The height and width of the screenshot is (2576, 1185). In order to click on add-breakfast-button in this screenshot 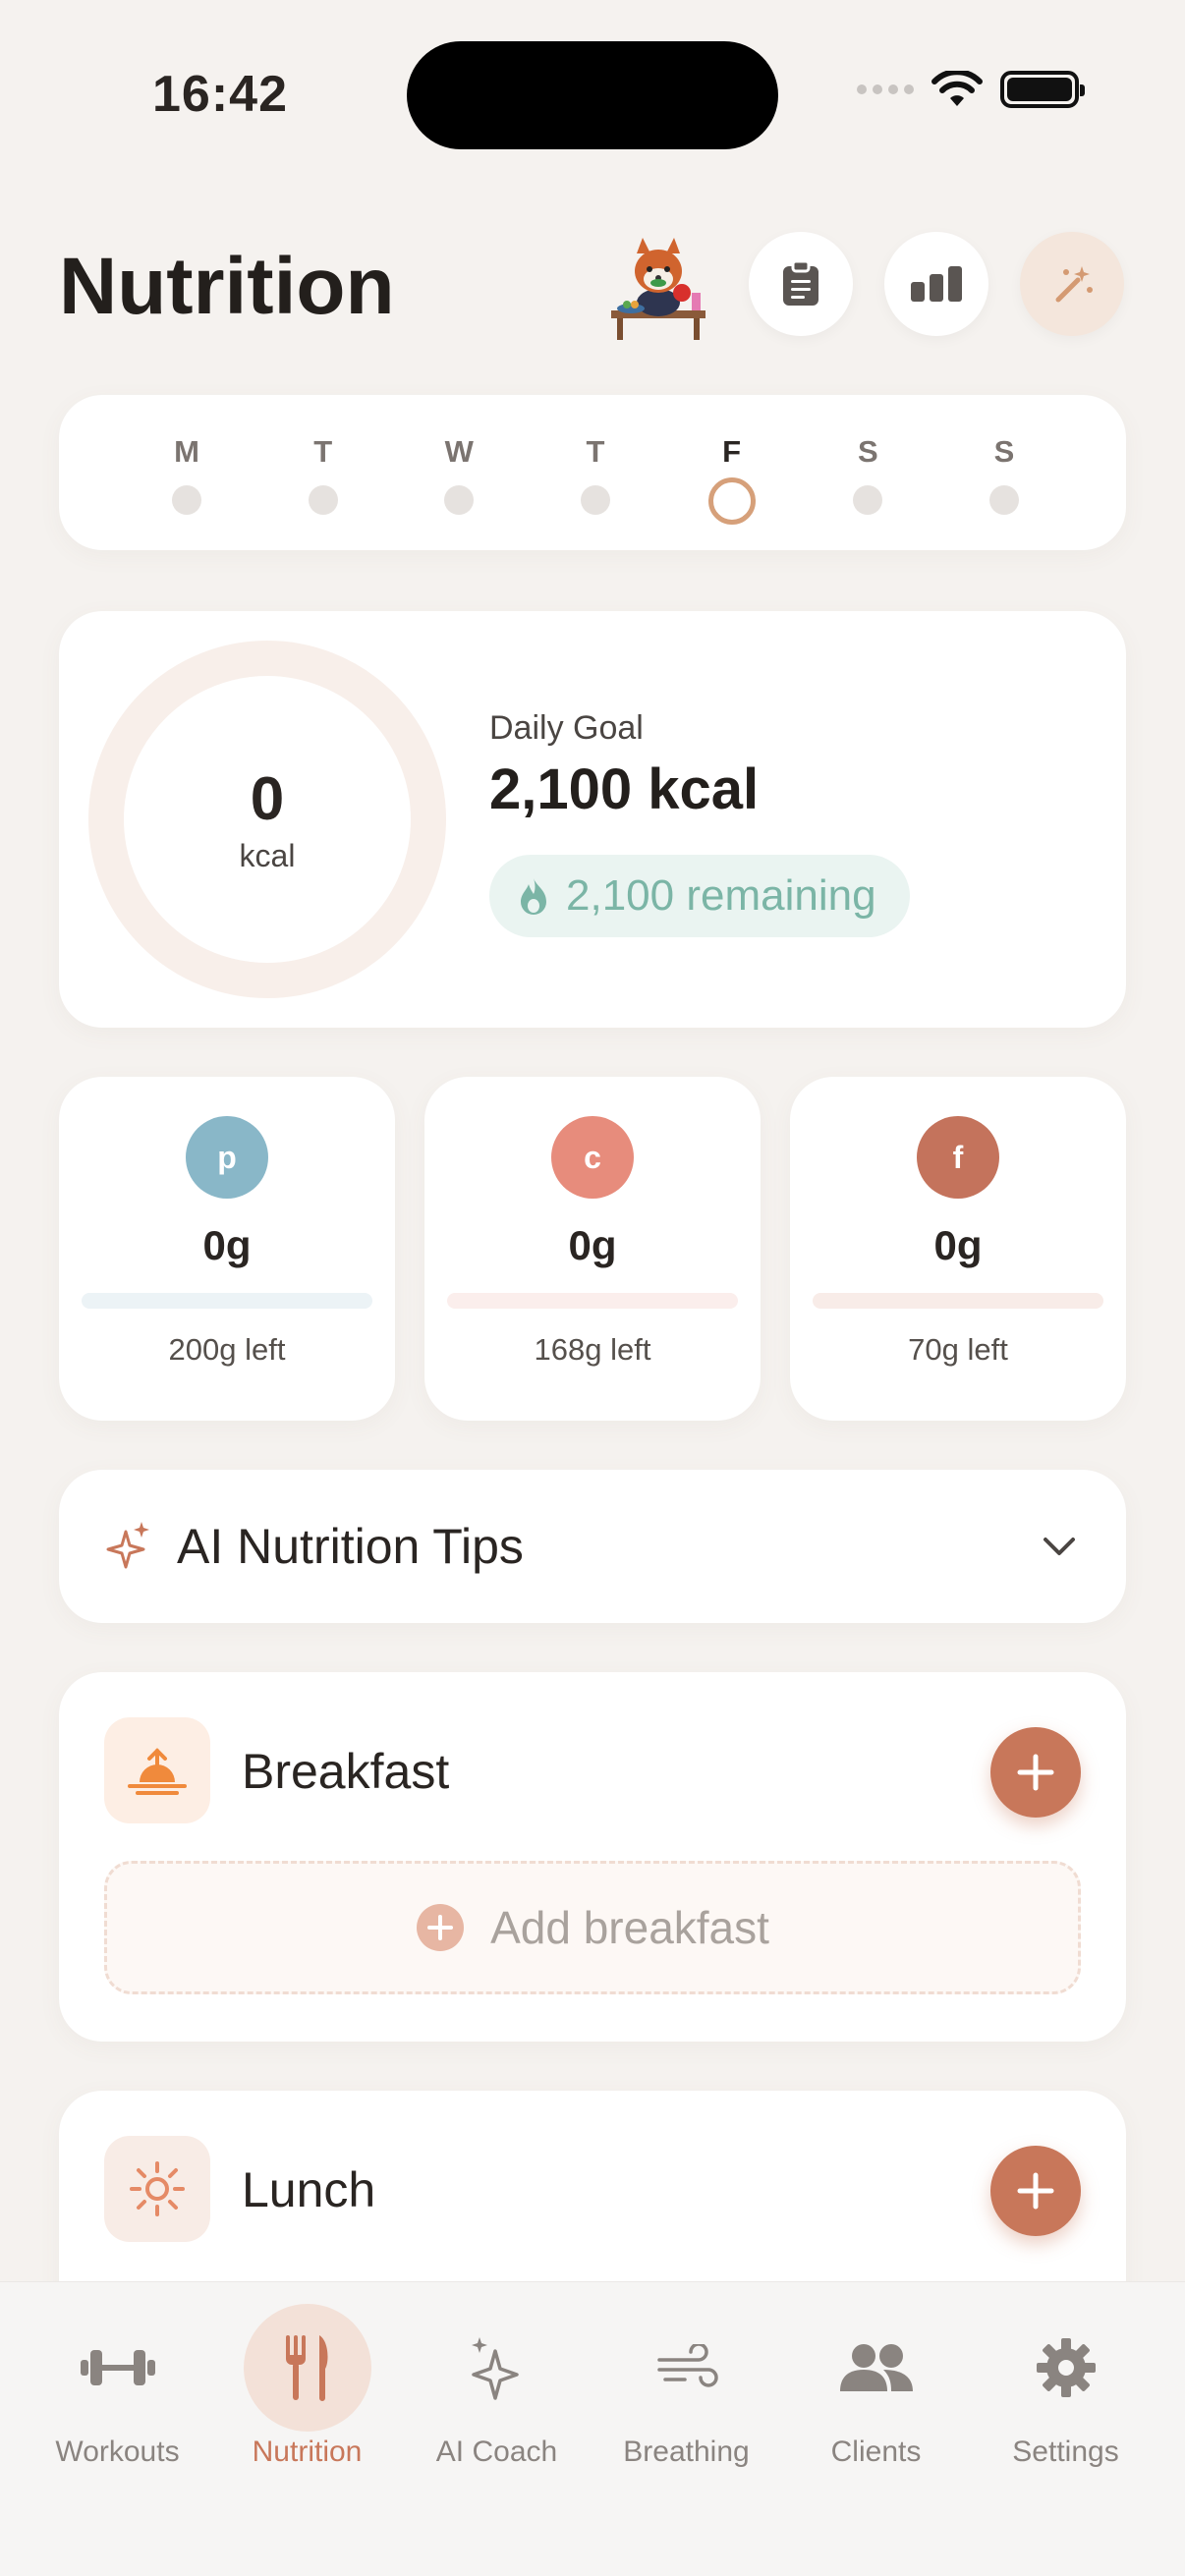, I will do `click(1035, 1772)`.